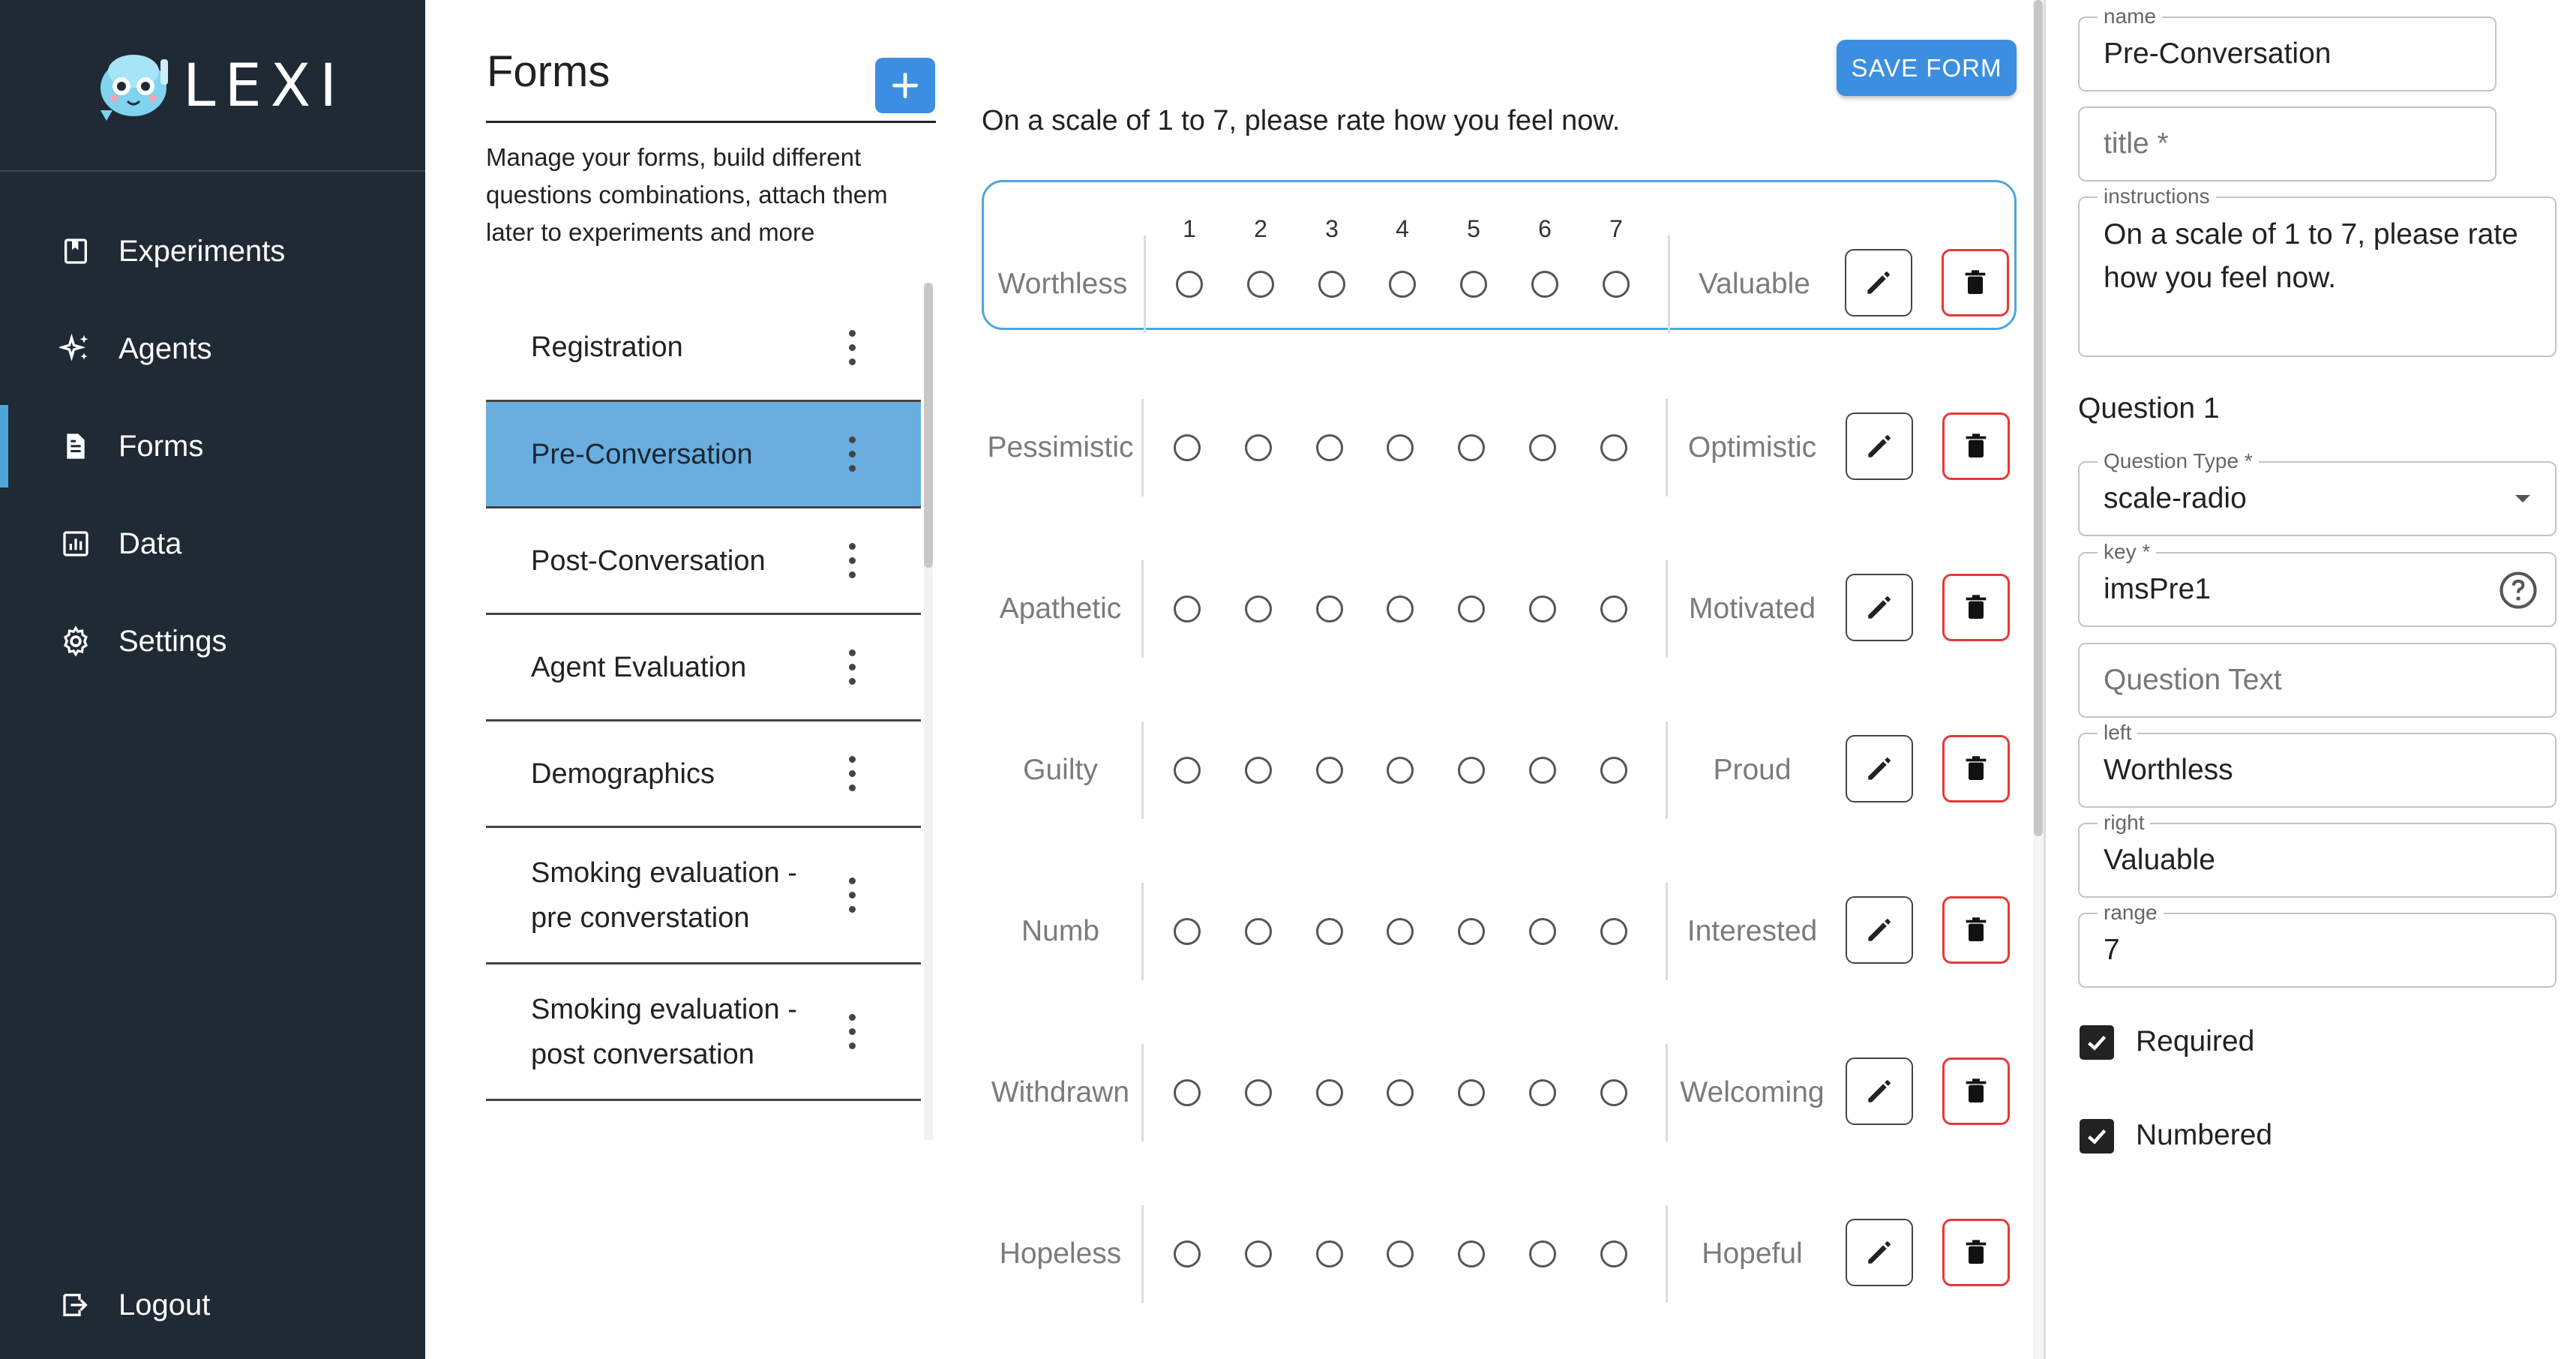  What do you see at coordinates (1500, 770) in the screenshot?
I see `question-row: Guilty Proud` at bounding box center [1500, 770].